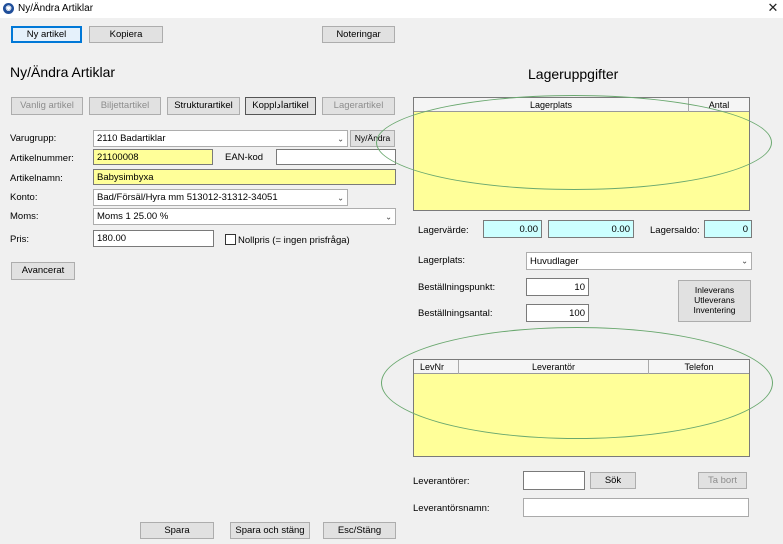  I want to click on account-select: Bad/Försäl/Hyra mm 513012-31312-34051 ⌄, so click(220, 197).